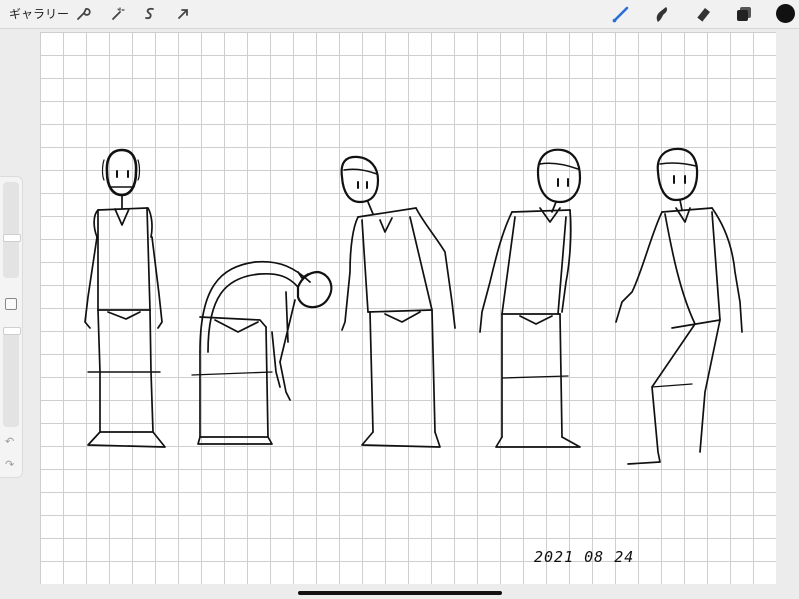 This screenshot has height=599, width=799. I want to click on opacity-thumb, so click(12, 331).